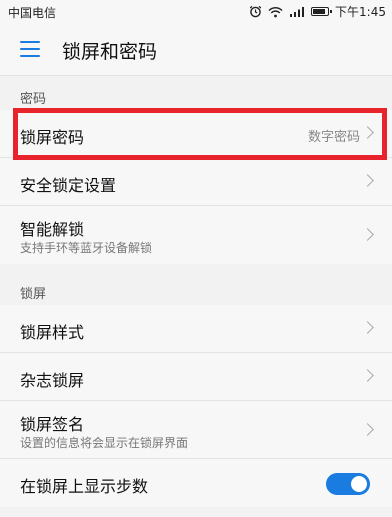  Describe the element at coordinates (360, 12) in the screenshot. I see `clock-time: 下午1:45` at that location.